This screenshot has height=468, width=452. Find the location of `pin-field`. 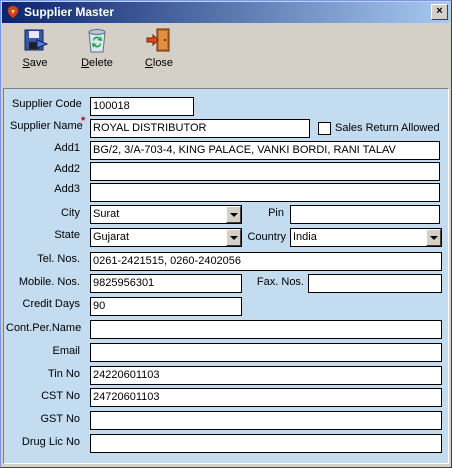

pin-field is located at coordinates (365, 214).